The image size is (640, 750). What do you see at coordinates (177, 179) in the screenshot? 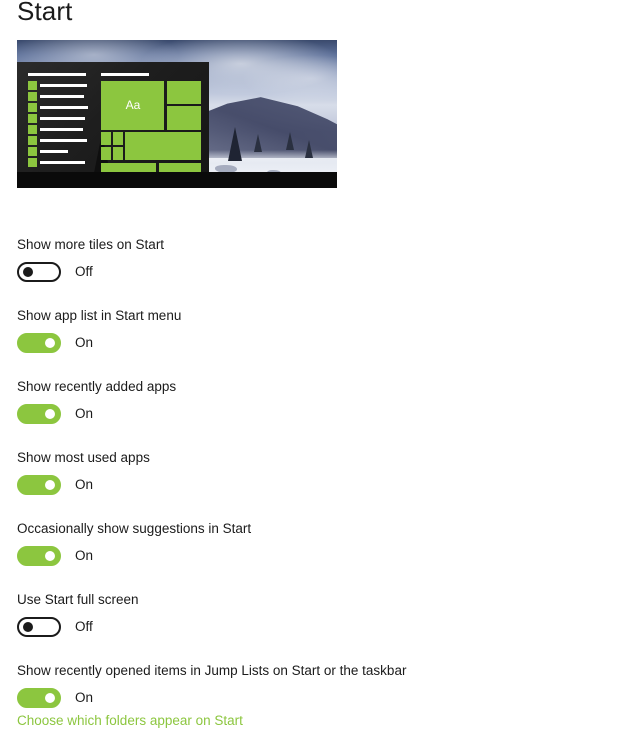
I see `taskbar-strip` at bounding box center [177, 179].